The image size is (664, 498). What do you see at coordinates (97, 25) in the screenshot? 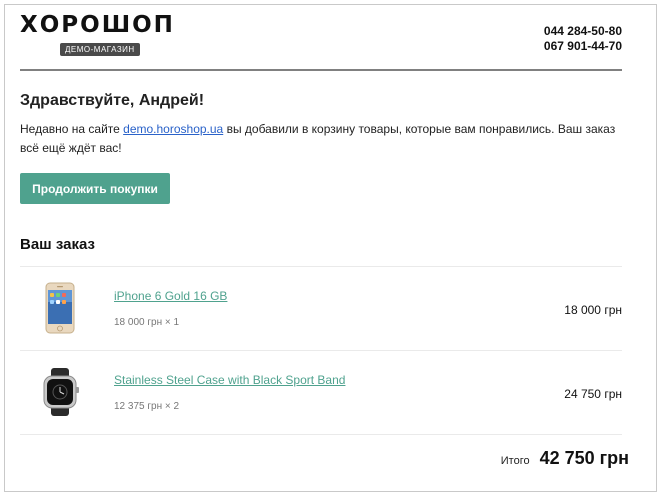
I see `store-logo: ХОРОШОП` at bounding box center [97, 25].